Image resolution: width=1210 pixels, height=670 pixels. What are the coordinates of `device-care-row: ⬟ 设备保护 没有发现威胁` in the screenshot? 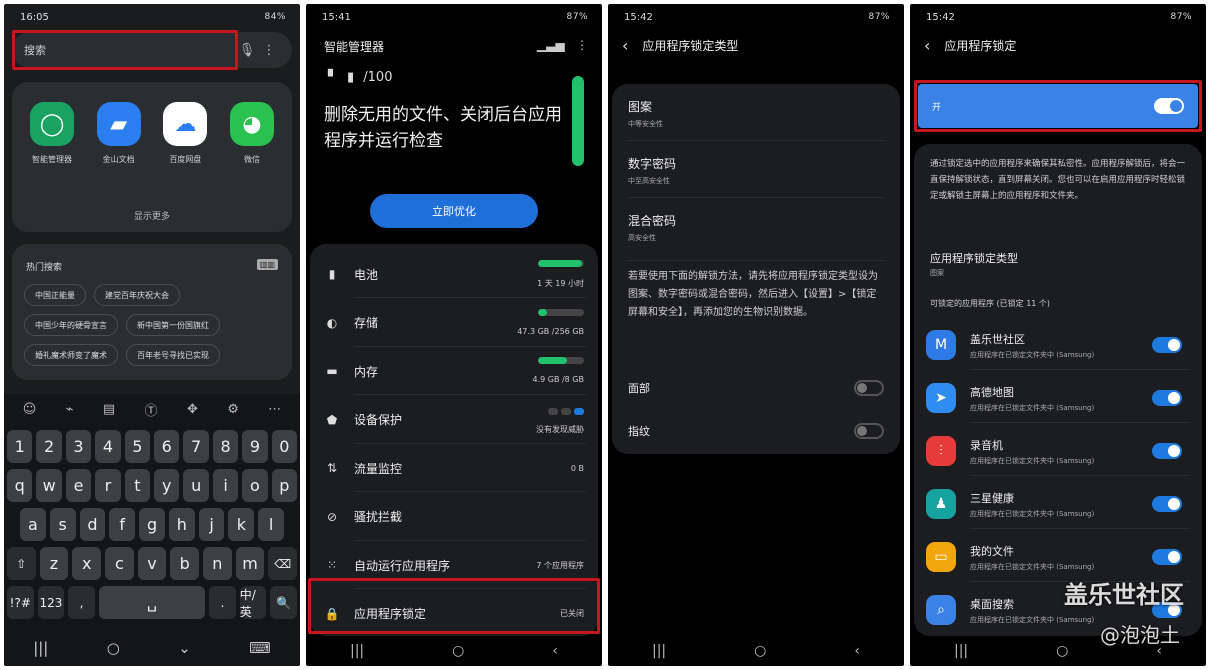 It's located at (454, 420).